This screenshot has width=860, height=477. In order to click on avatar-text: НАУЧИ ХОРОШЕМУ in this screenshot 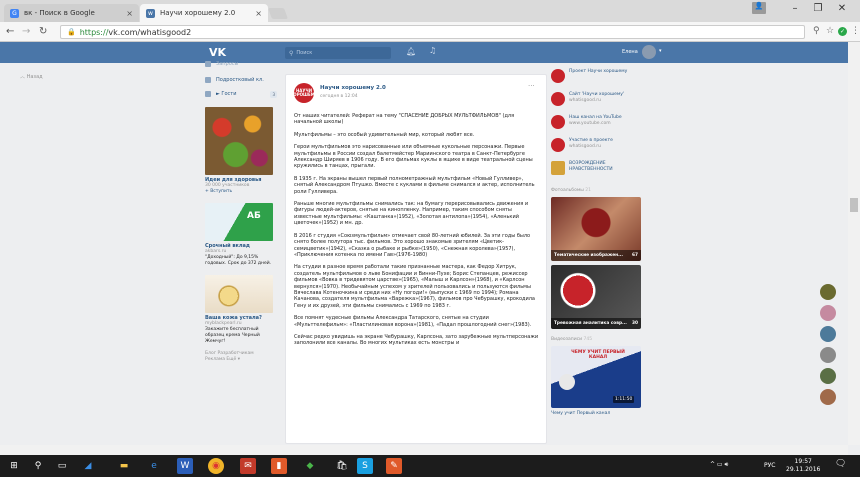, I will do `click(304, 92)`.